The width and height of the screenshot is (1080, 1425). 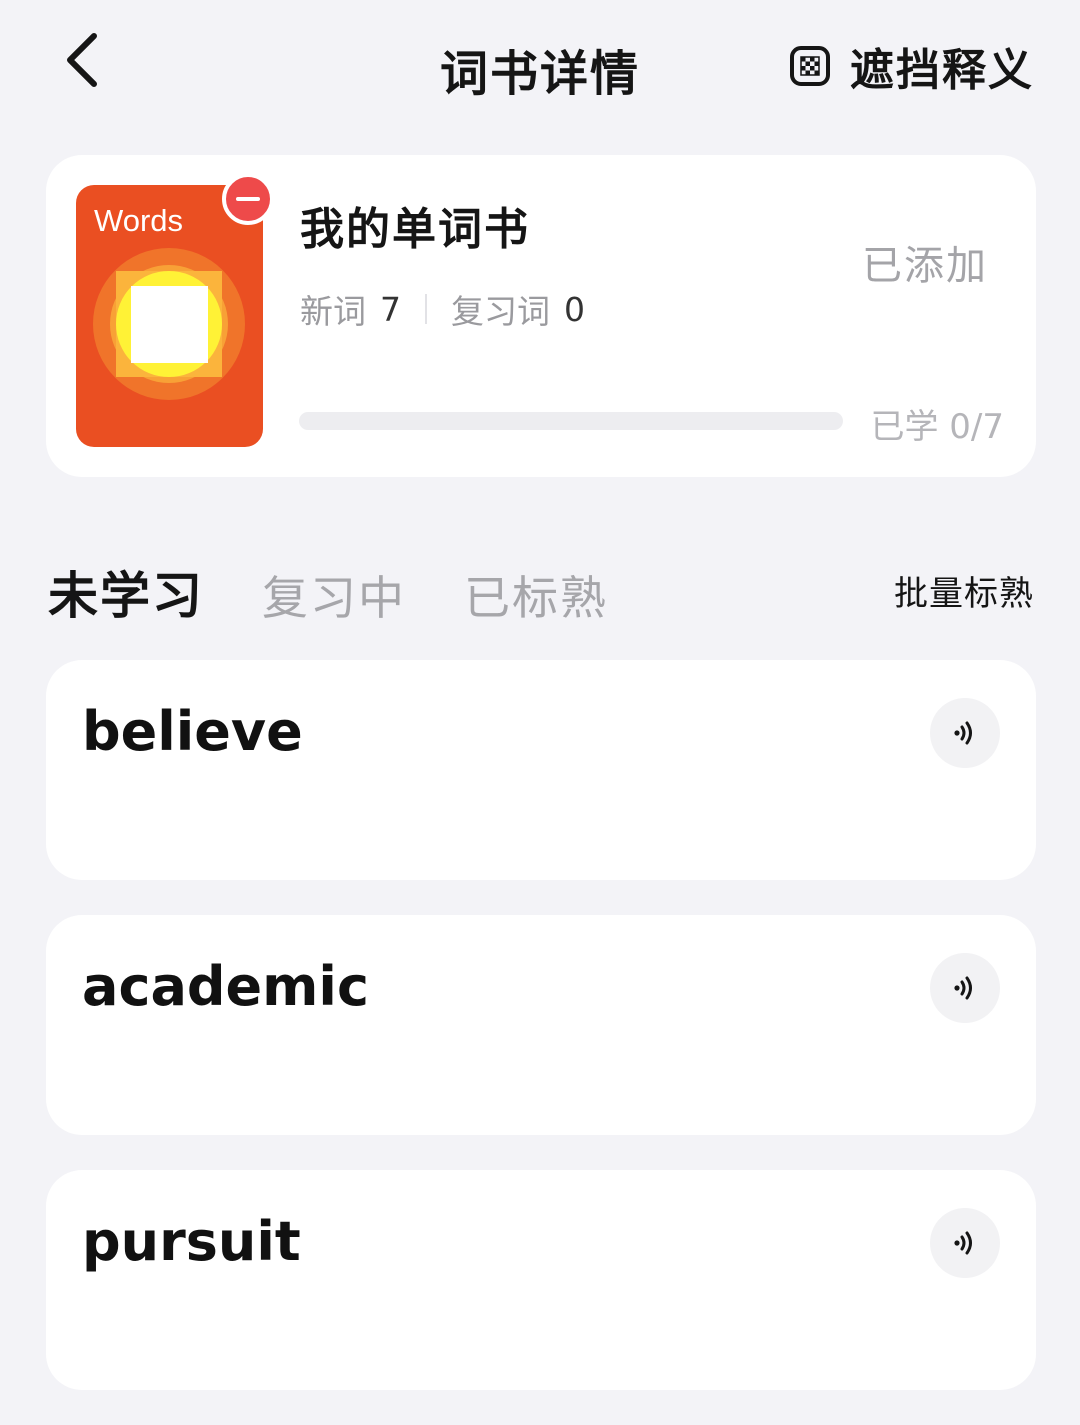 What do you see at coordinates (937, 427) in the screenshot?
I see `learned-progress-text: 已学 0/7` at bounding box center [937, 427].